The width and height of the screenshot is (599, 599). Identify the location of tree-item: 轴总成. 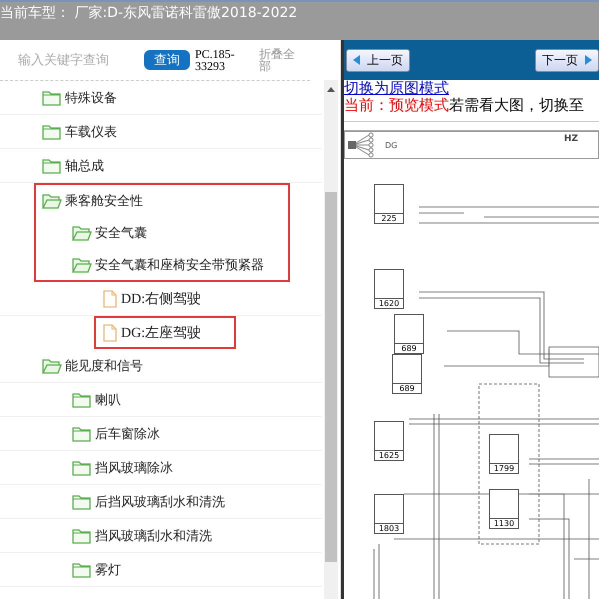
(73, 165).